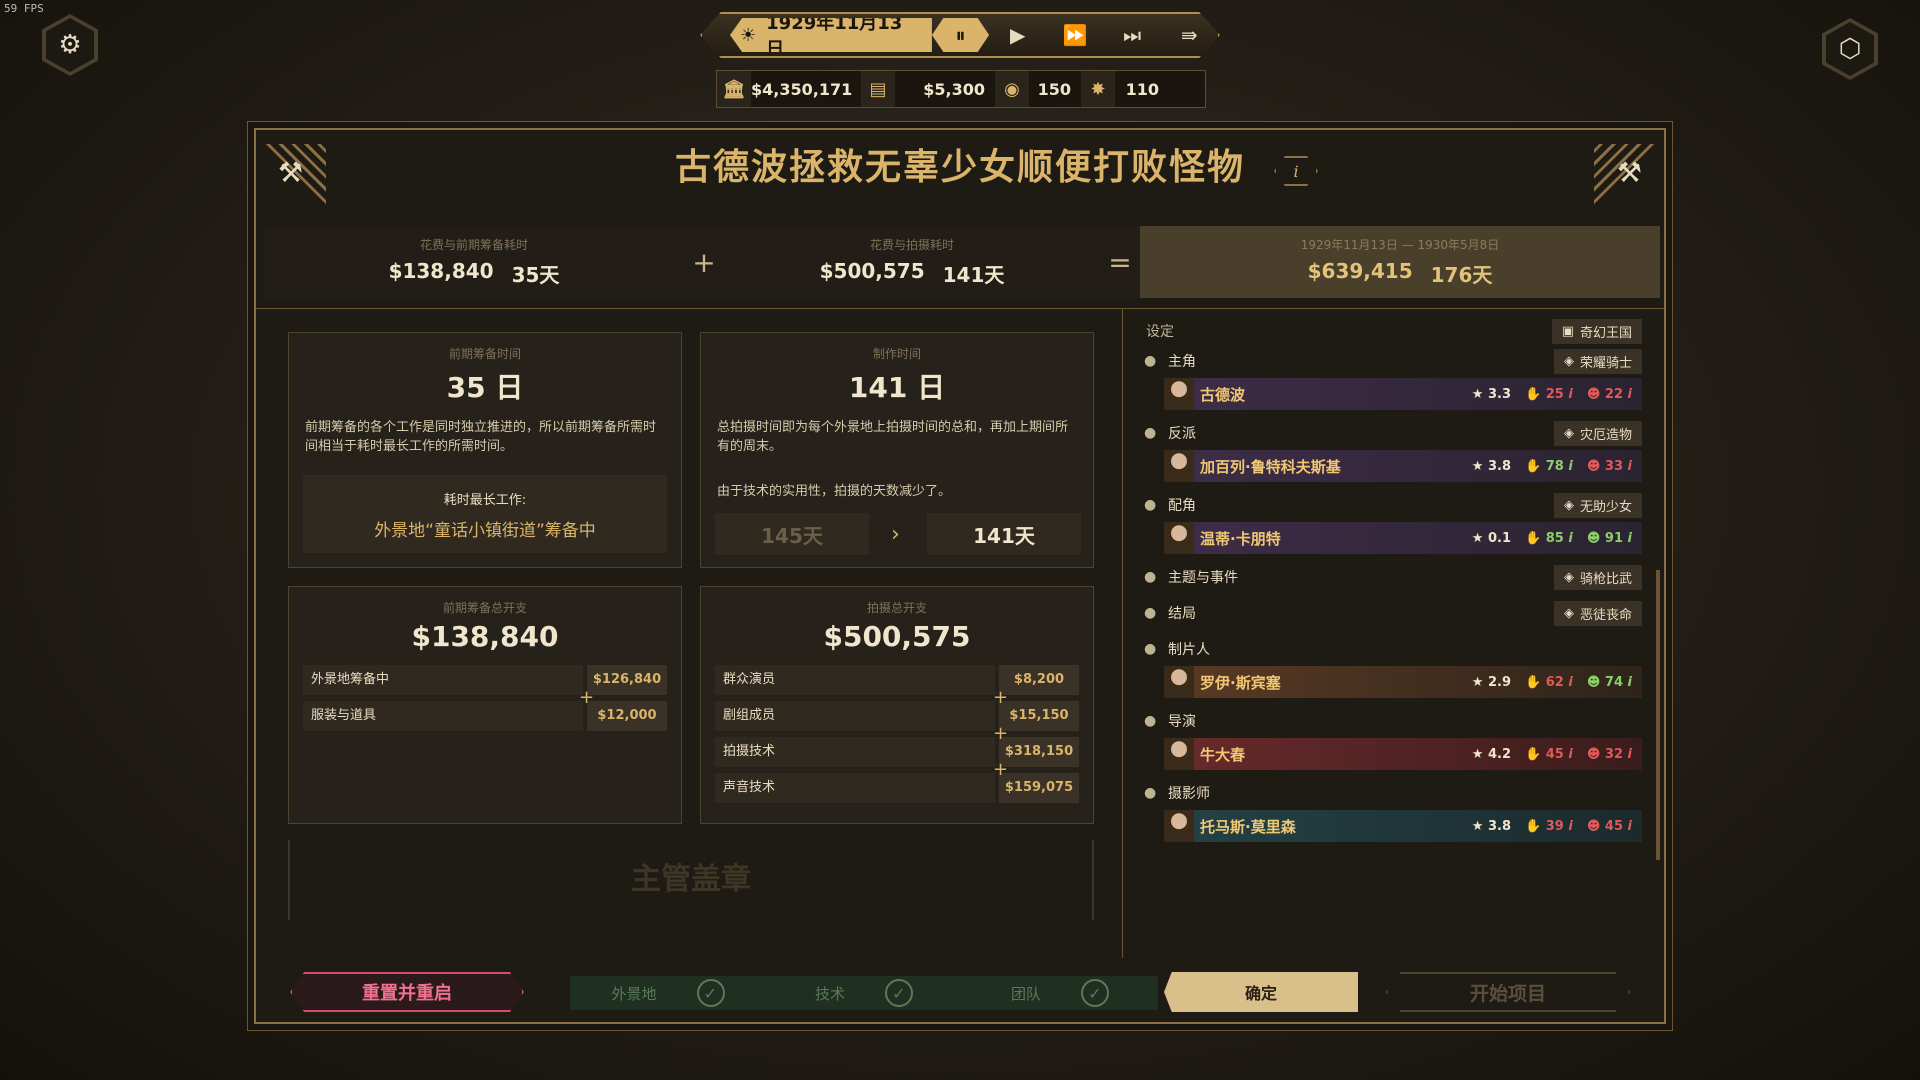  Describe the element at coordinates (954, 89) in the screenshot. I see `cost-value: $5,300` at that location.